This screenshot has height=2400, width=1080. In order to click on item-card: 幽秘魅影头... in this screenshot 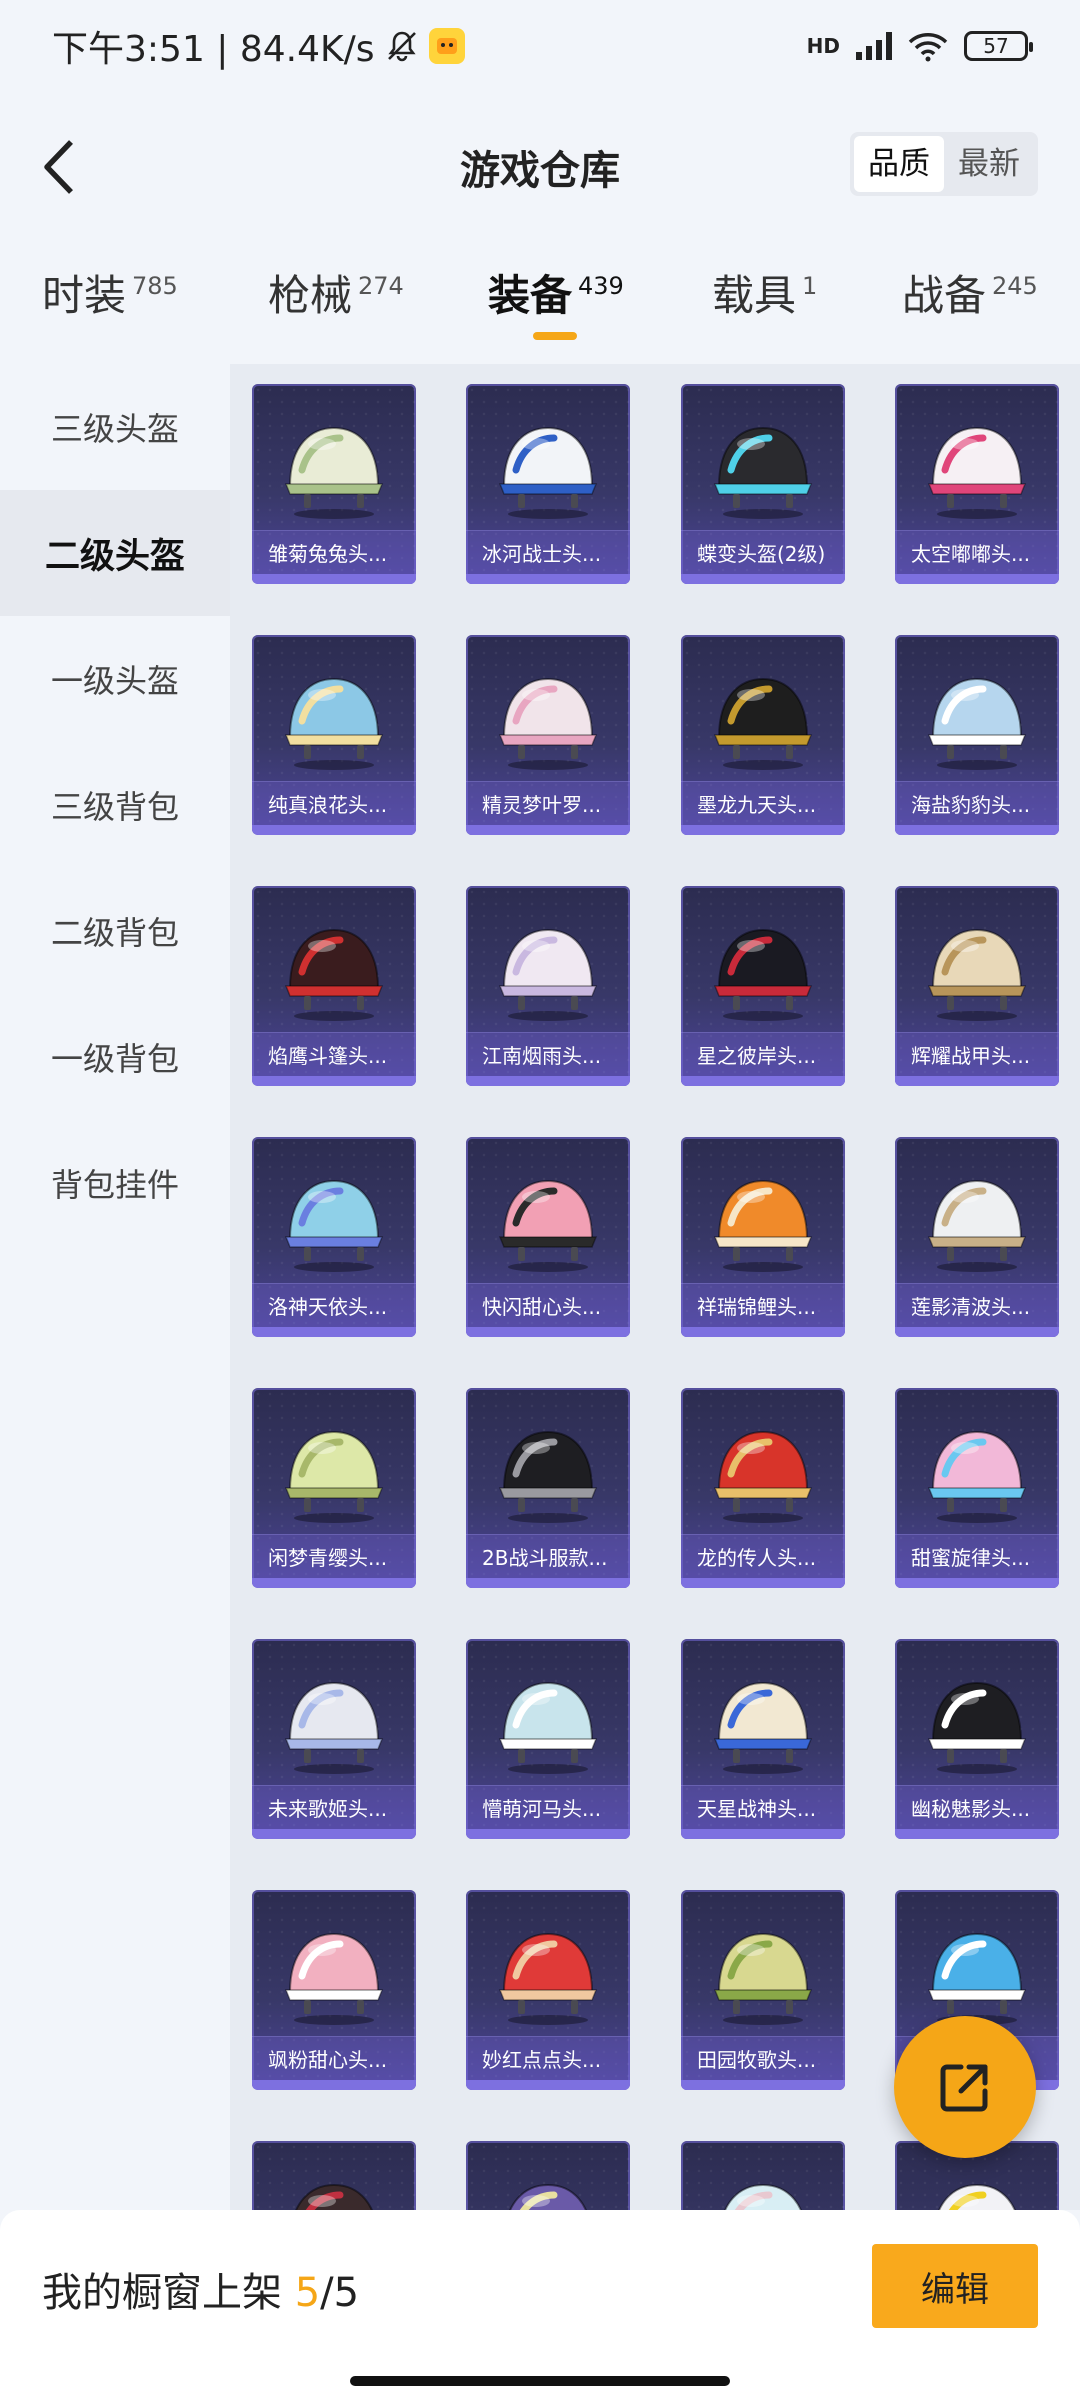, I will do `click(977, 1739)`.